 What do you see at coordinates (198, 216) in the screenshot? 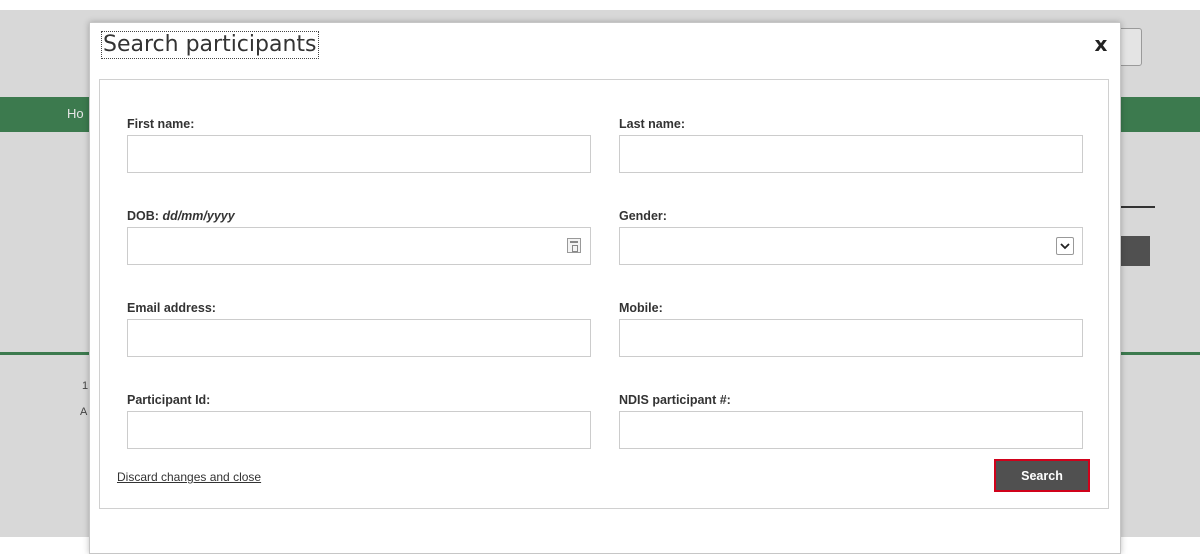
I see `dob-format-hint: dd/mm/yyyy` at bounding box center [198, 216].